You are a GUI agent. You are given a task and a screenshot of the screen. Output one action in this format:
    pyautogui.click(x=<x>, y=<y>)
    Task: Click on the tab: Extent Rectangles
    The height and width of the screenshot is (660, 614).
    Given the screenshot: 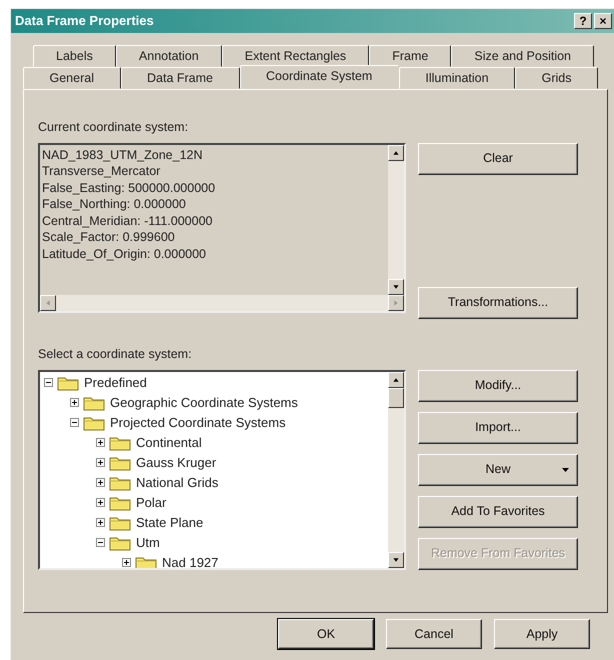 What is the action you would take?
    pyautogui.click(x=296, y=56)
    